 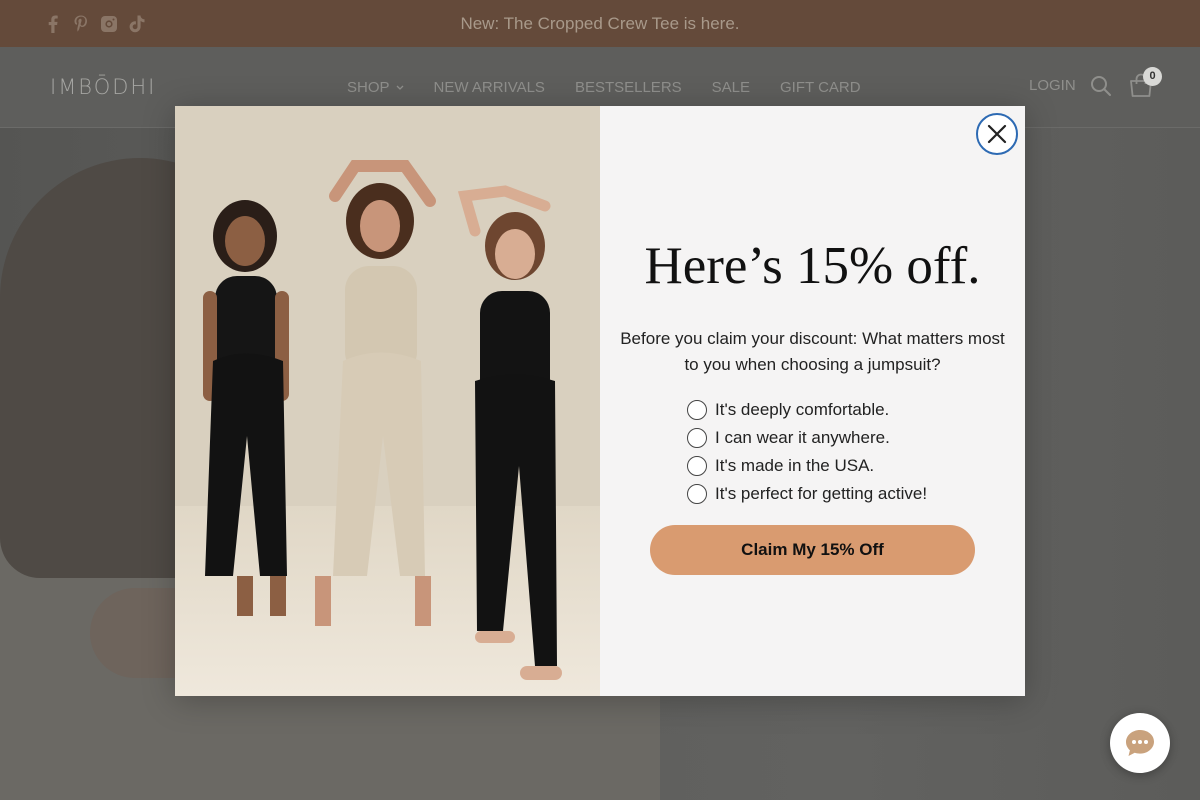 What do you see at coordinates (1152, 76) in the screenshot?
I see `cart-count-badge: 0` at bounding box center [1152, 76].